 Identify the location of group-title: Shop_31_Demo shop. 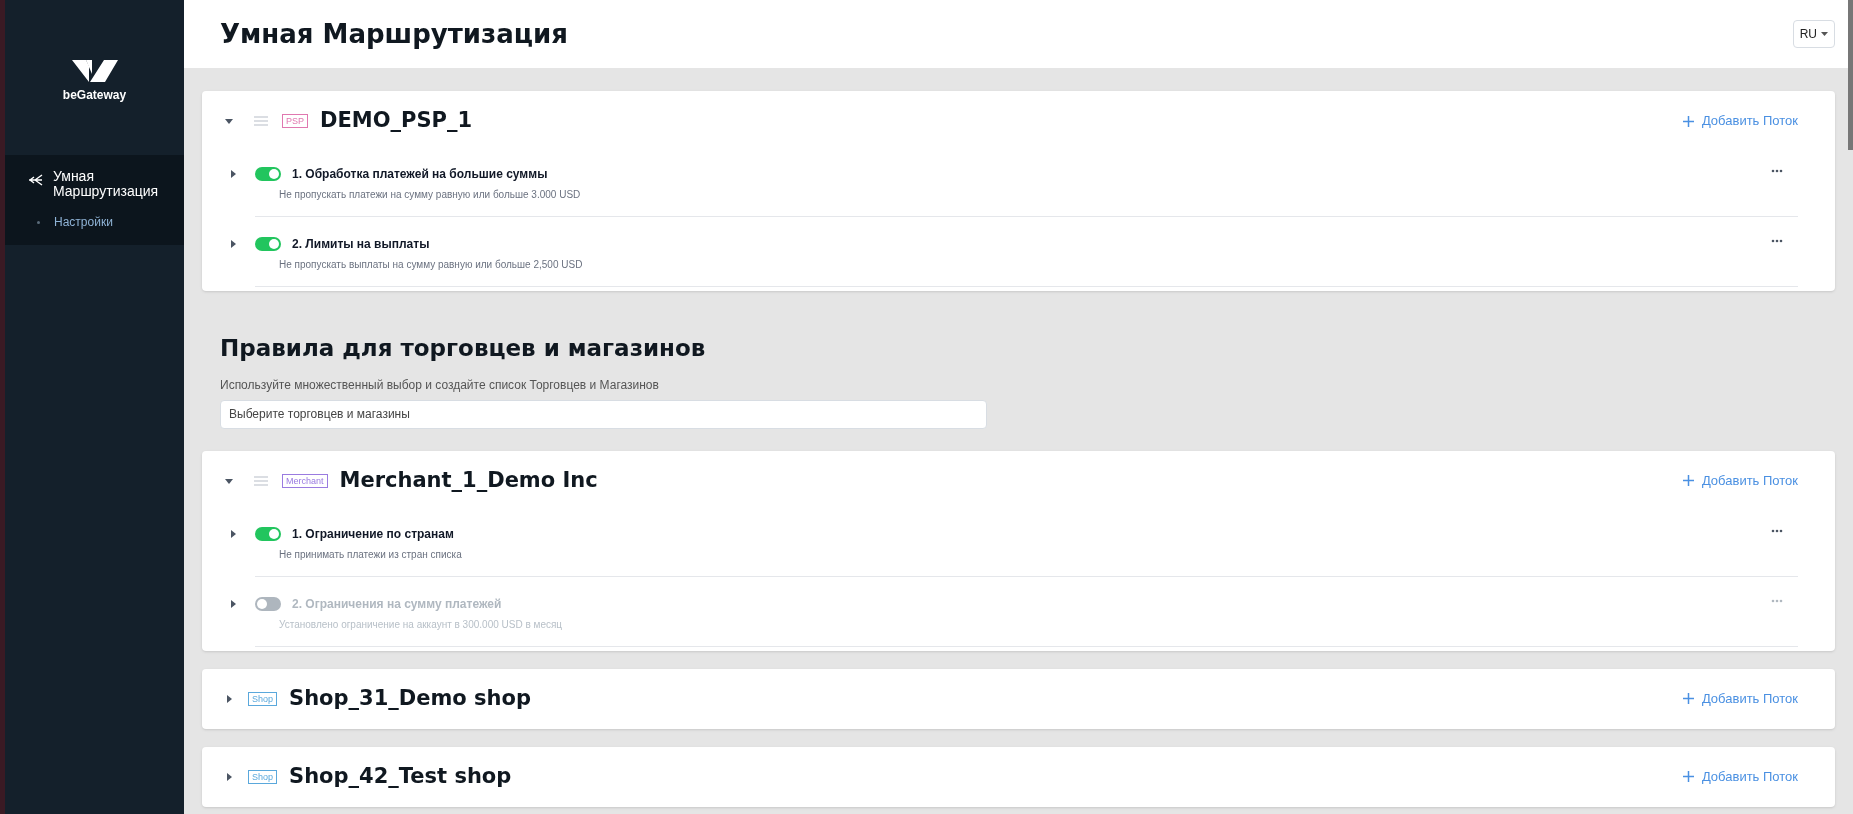
(410, 698).